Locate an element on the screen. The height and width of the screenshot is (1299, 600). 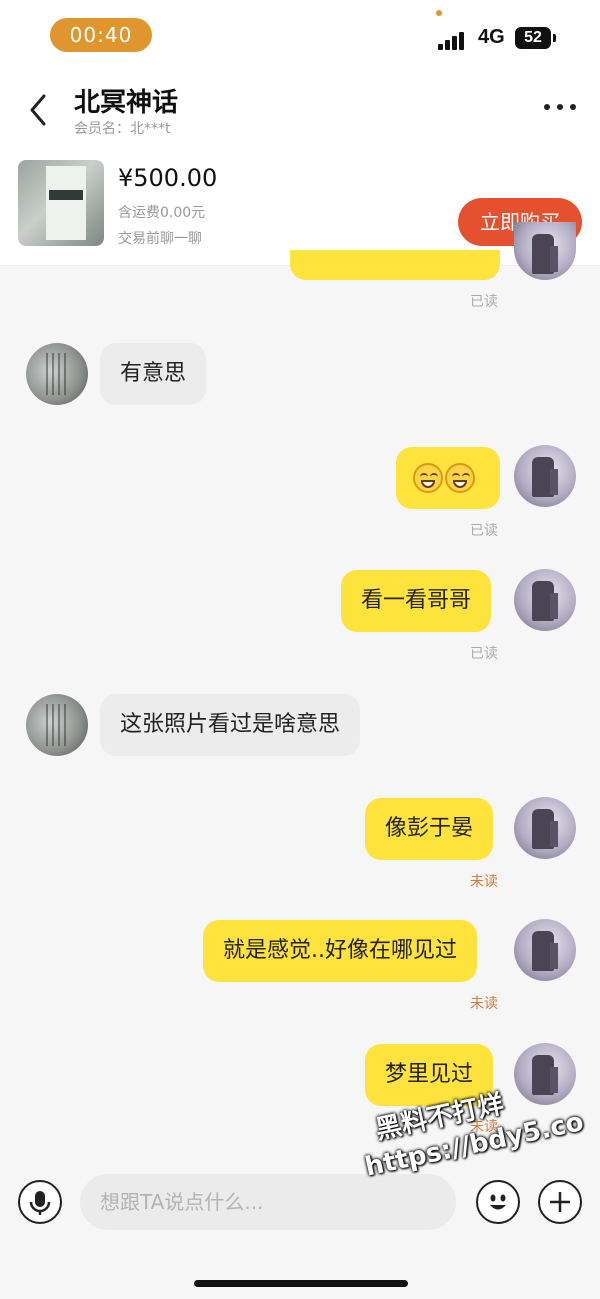
product-image-label is located at coordinates (66, 195).